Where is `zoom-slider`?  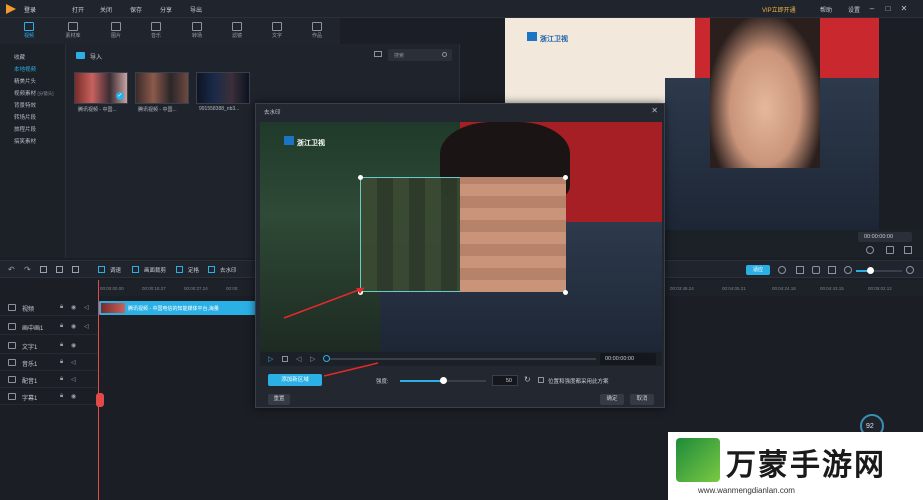 zoom-slider is located at coordinates (879, 270).